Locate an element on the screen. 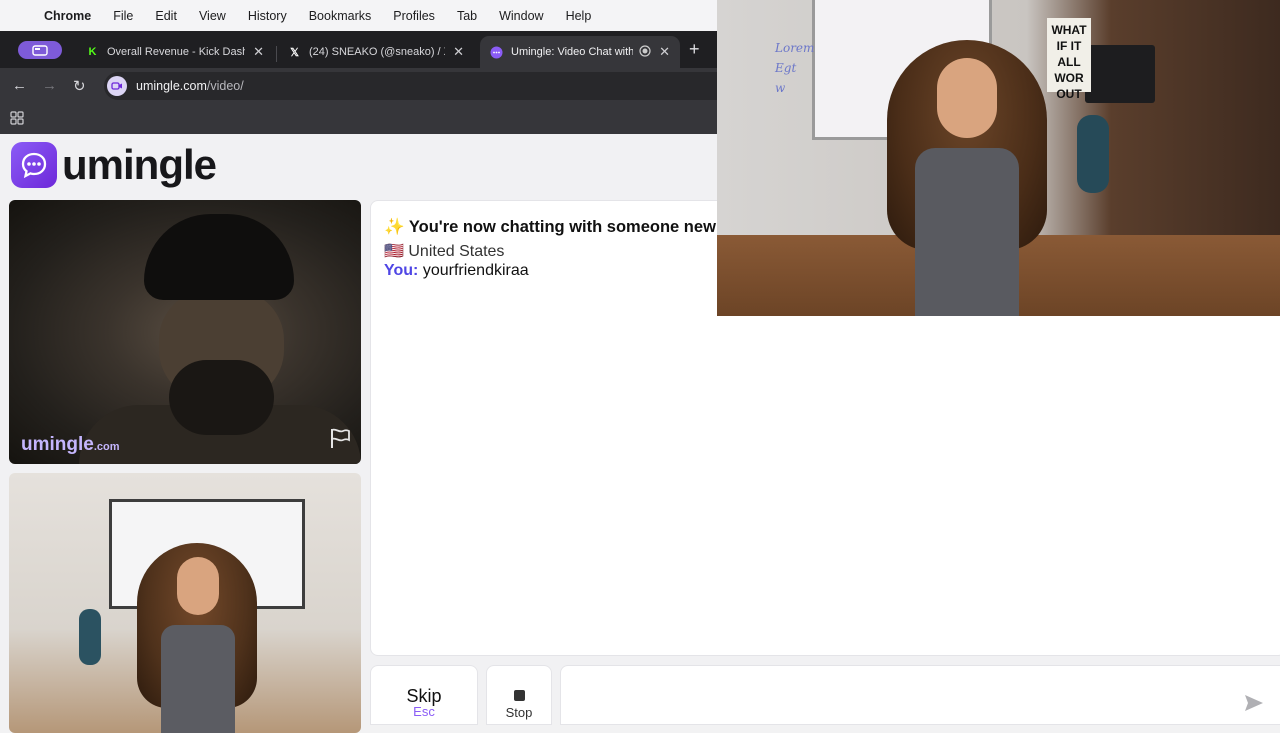 This screenshot has width=1280, height=733. umingle-chat-icon is located at coordinates (496, 52).